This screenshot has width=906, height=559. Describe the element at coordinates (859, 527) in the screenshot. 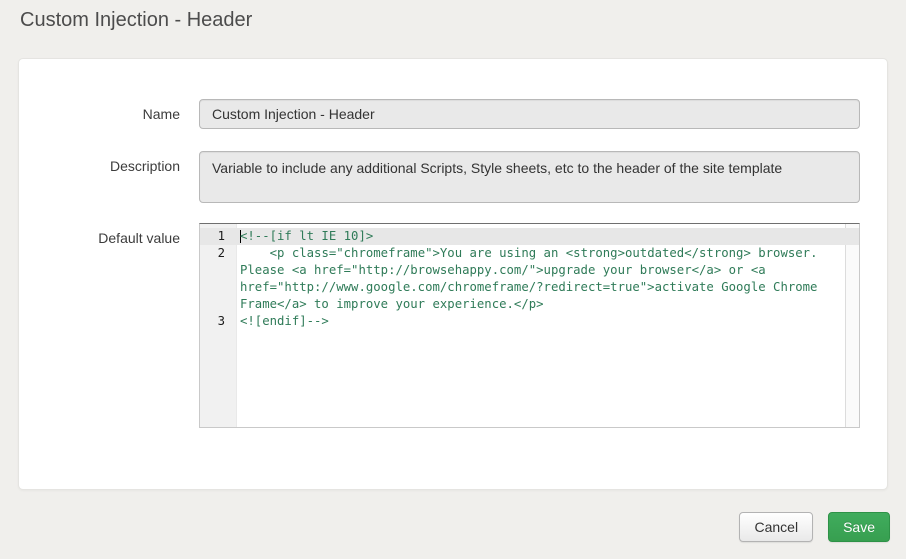

I see `save-button: Save` at that location.